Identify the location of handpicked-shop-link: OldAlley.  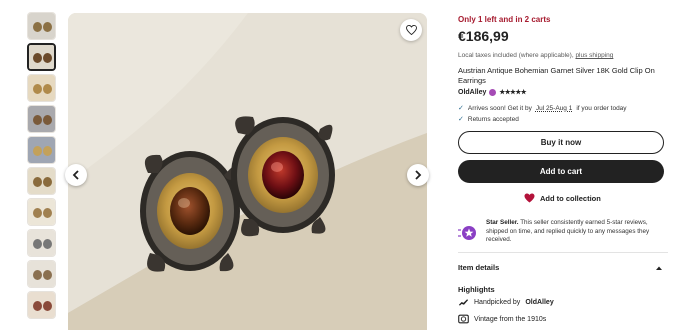
(539, 302).